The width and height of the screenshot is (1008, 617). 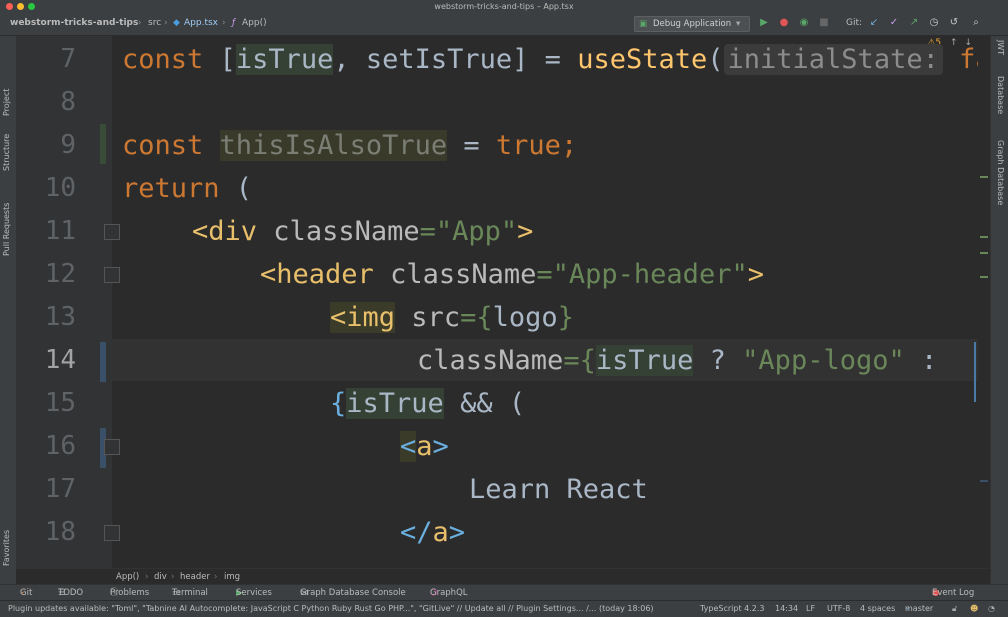 I want to click on project-tool-button: Project, so click(x=6, y=102).